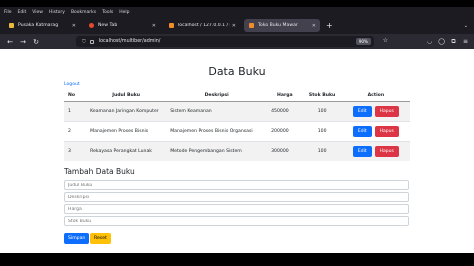 This screenshot has width=474, height=266. Describe the element at coordinates (22, 12) in the screenshot. I see `menu-edit: Edit` at that location.